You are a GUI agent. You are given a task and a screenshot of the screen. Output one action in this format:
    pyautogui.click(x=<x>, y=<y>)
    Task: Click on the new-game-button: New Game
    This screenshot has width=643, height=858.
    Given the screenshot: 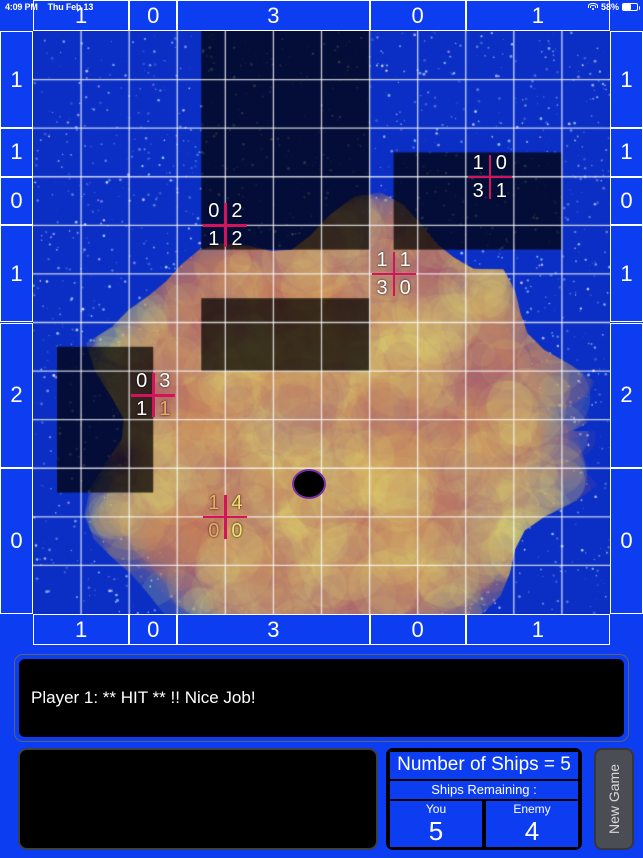 What is the action you would take?
    pyautogui.click(x=614, y=799)
    